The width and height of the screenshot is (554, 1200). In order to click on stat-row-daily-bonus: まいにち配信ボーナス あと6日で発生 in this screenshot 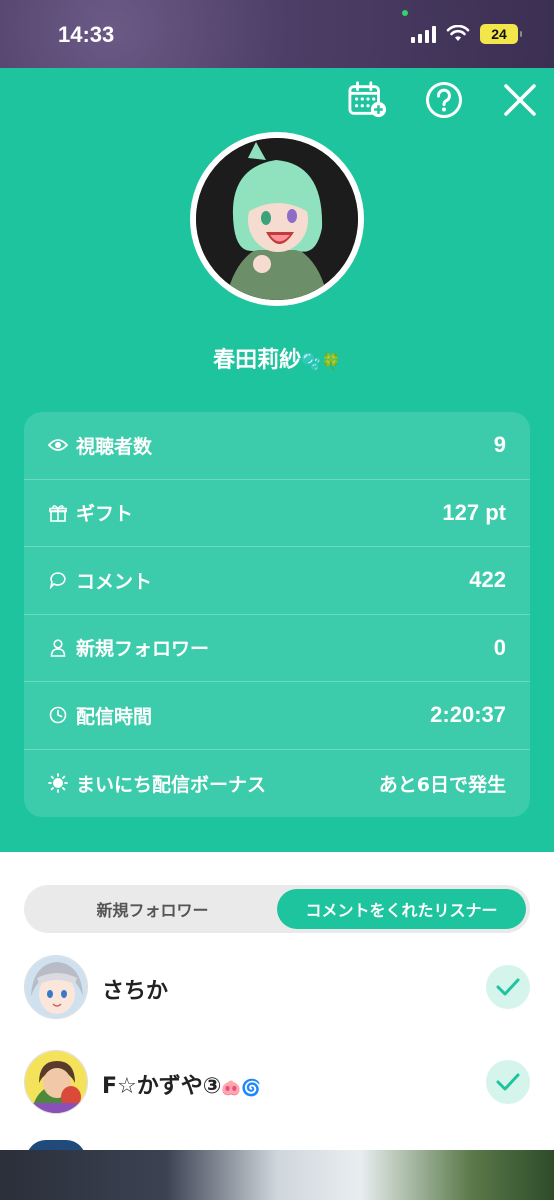, I will do `click(277, 784)`.